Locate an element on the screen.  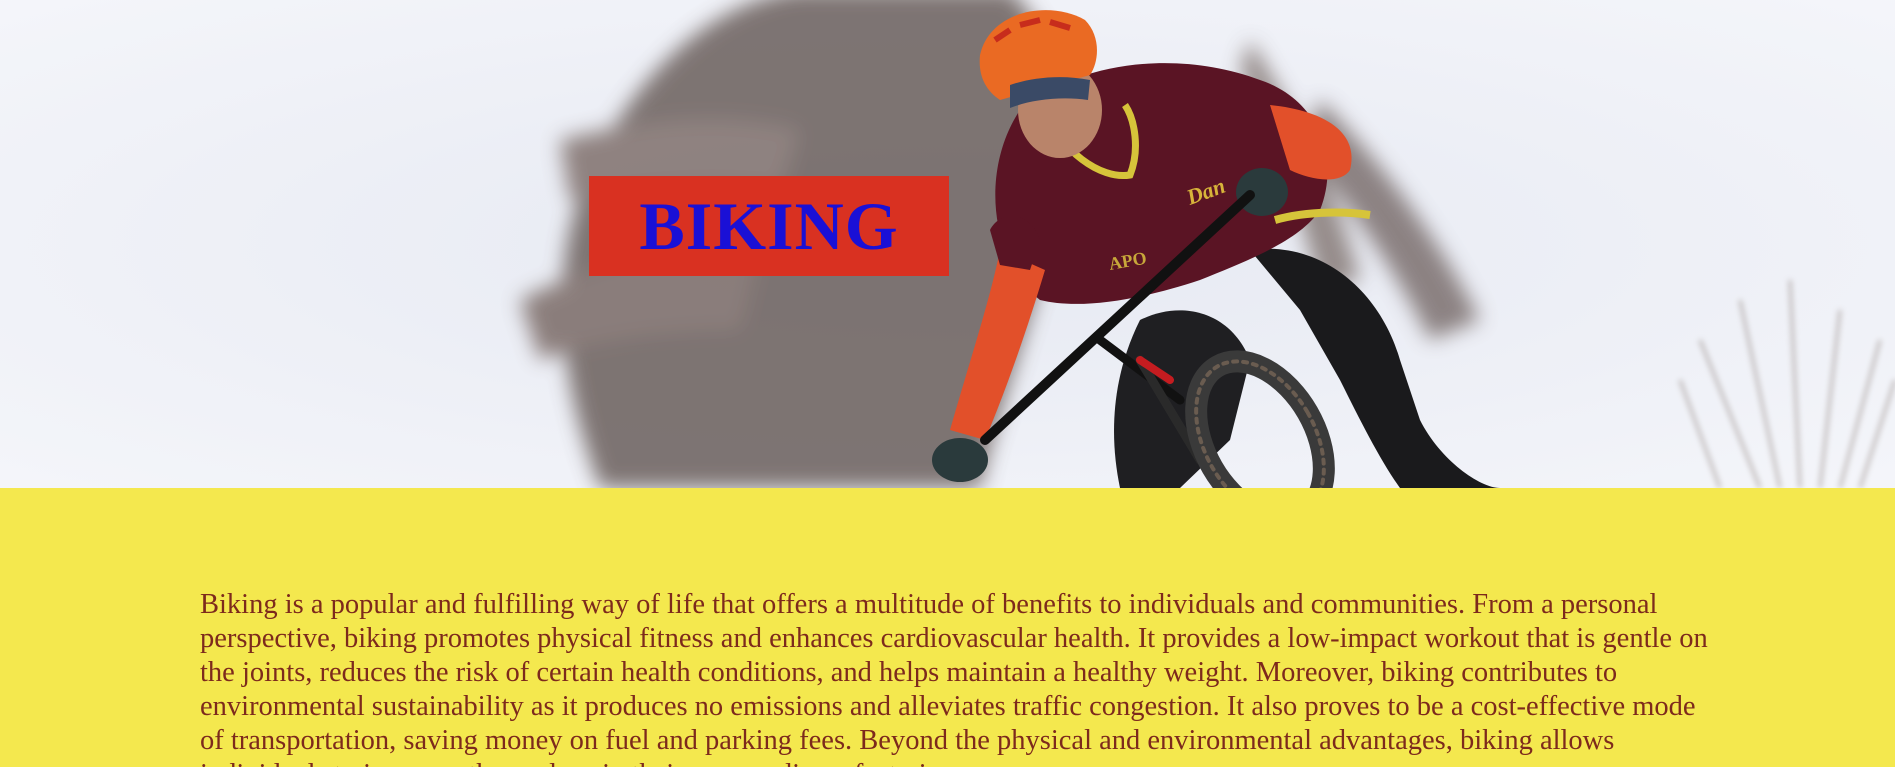
title-banner: BIKING is located at coordinates (769, 226).